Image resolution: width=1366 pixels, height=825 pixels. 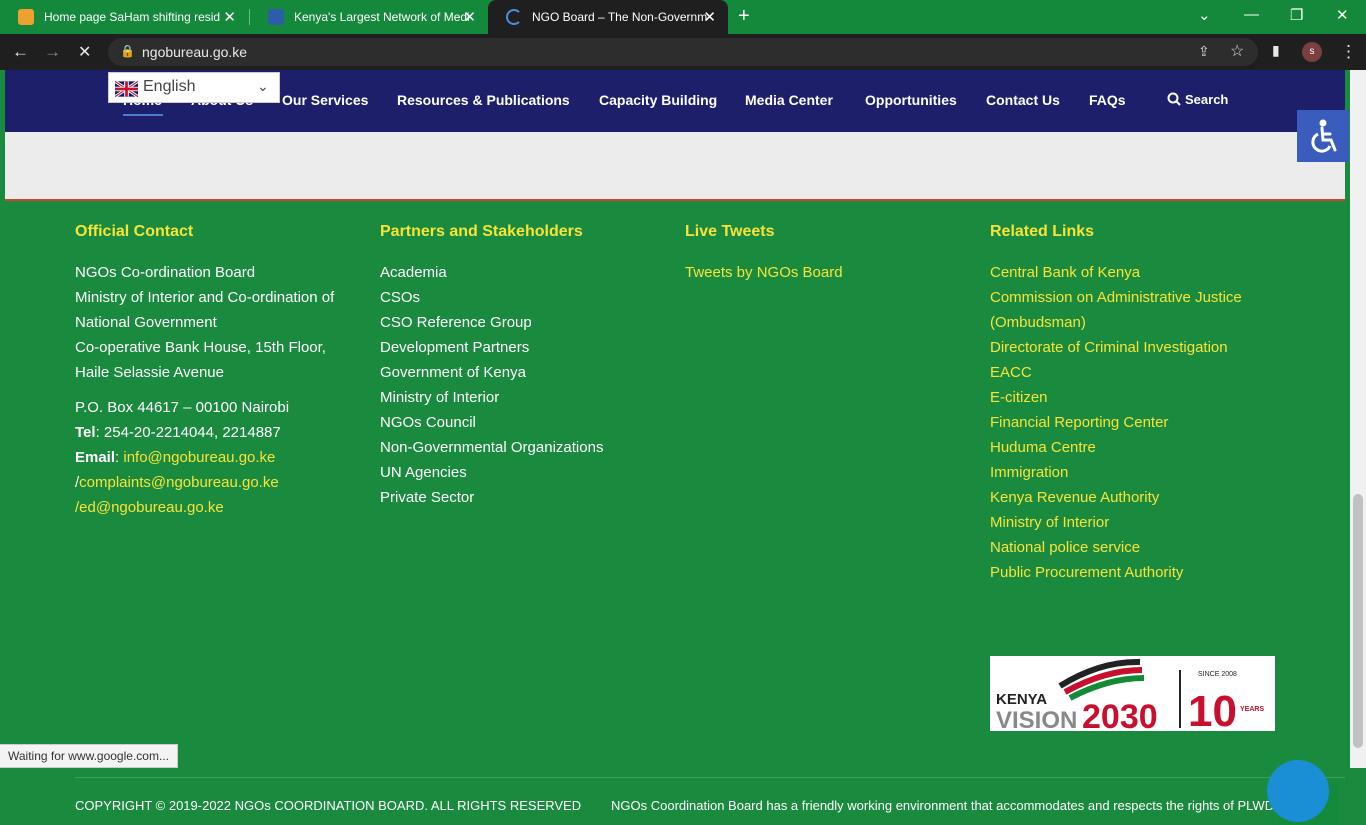 I want to click on uk-flag-icon, so click(x=126, y=89).